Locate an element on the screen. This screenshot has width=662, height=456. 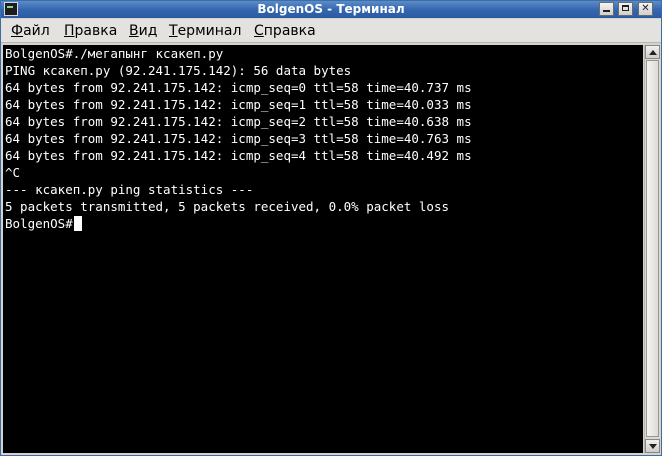
terminal-prompt: BolgenOS# is located at coordinates (39, 223).